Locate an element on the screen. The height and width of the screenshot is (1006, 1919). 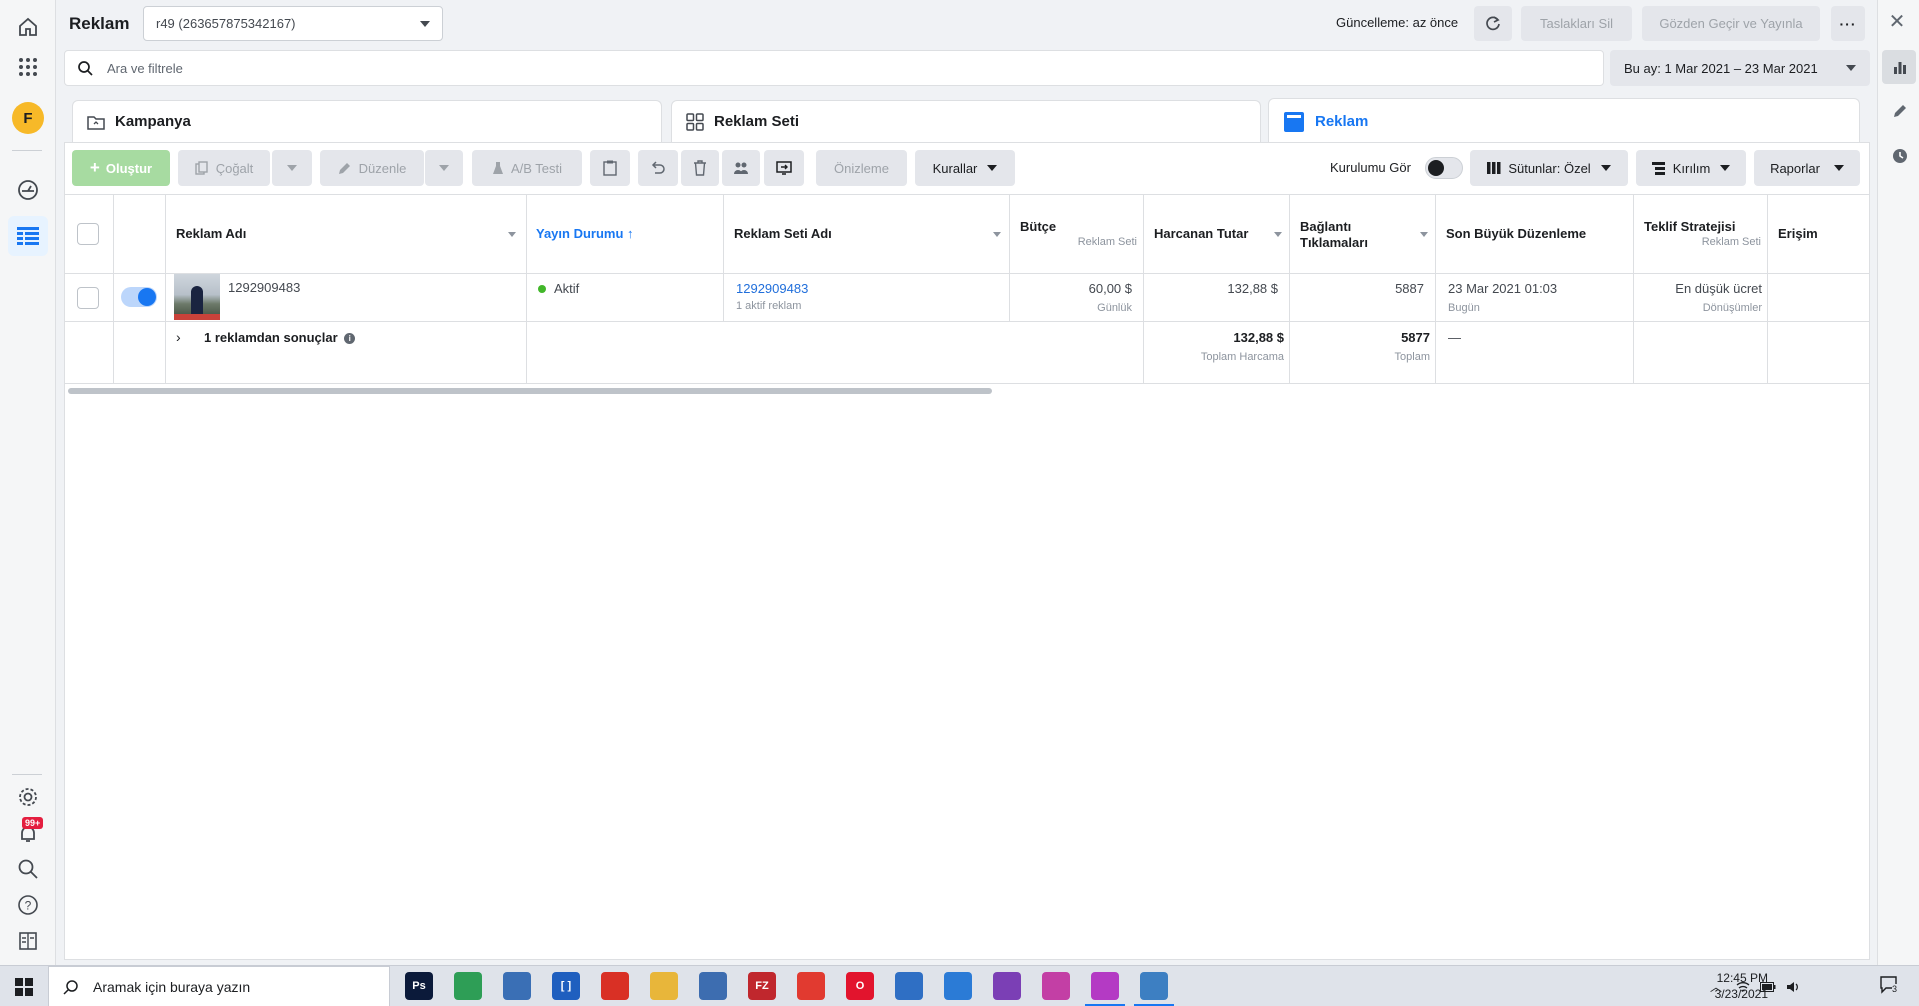
col-header-last-edit: Son Büyük Düzenleme is located at coordinates (1516, 233).